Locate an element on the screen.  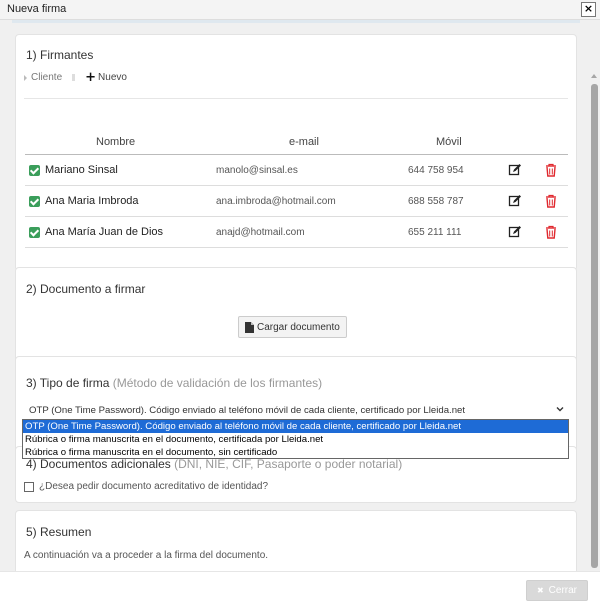
cargar-documento-button: Cargar documento is located at coordinates (292, 327).